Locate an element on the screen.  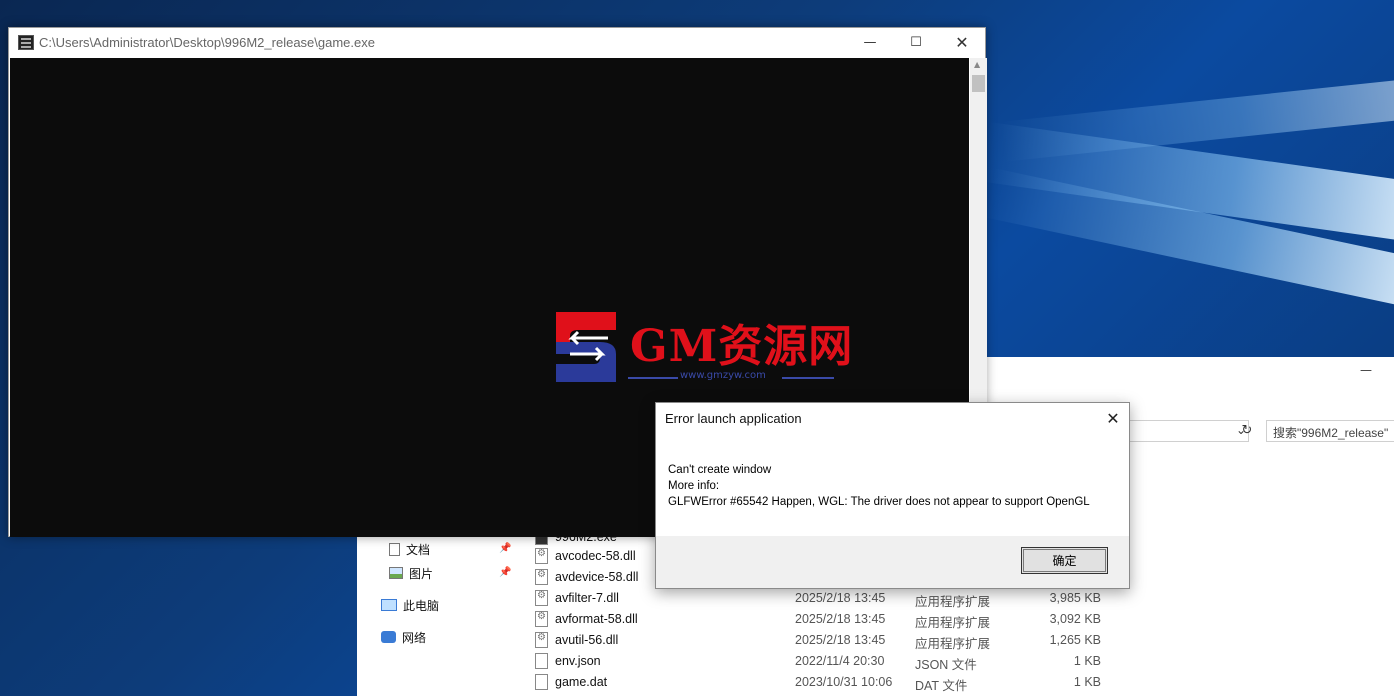
file-name: env.json is located at coordinates (578, 661).